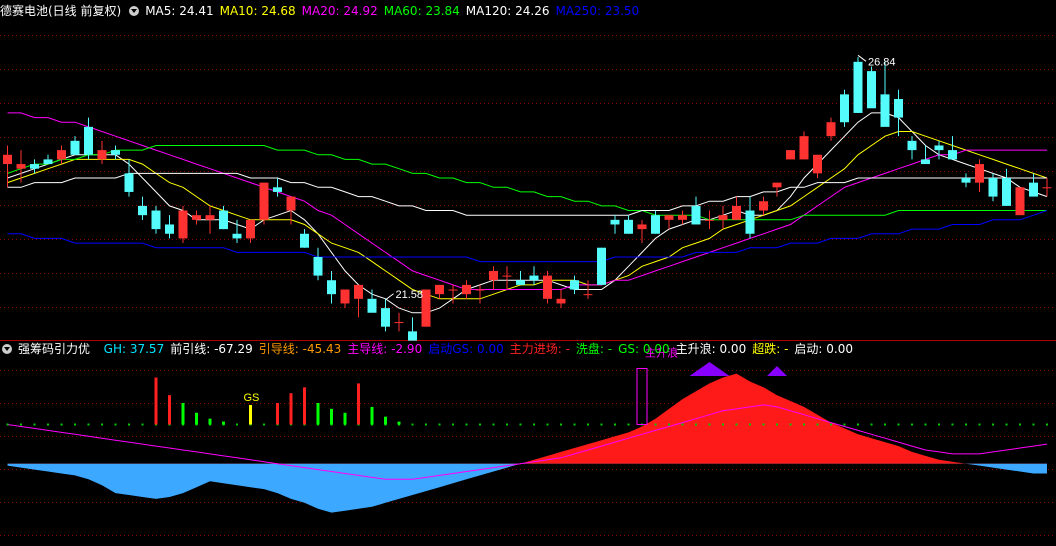  Describe the element at coordinates (490, 11) in the screenshot. I see `main-indicator-label: MA120:` at that location.